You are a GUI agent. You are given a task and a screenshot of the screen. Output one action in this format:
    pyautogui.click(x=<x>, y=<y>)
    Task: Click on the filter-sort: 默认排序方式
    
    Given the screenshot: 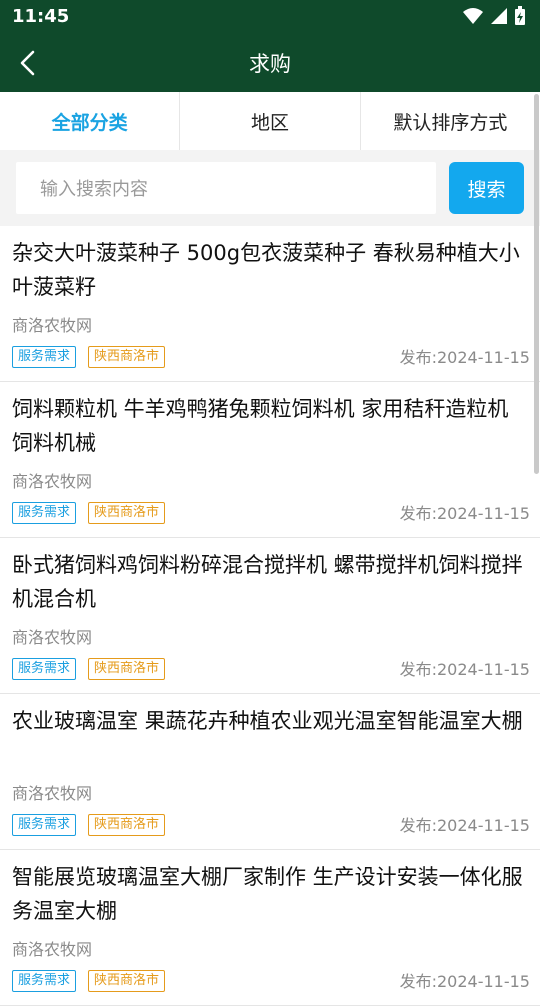 What is the action you would take?
    pyautogui.click(x=450, y=121)
    